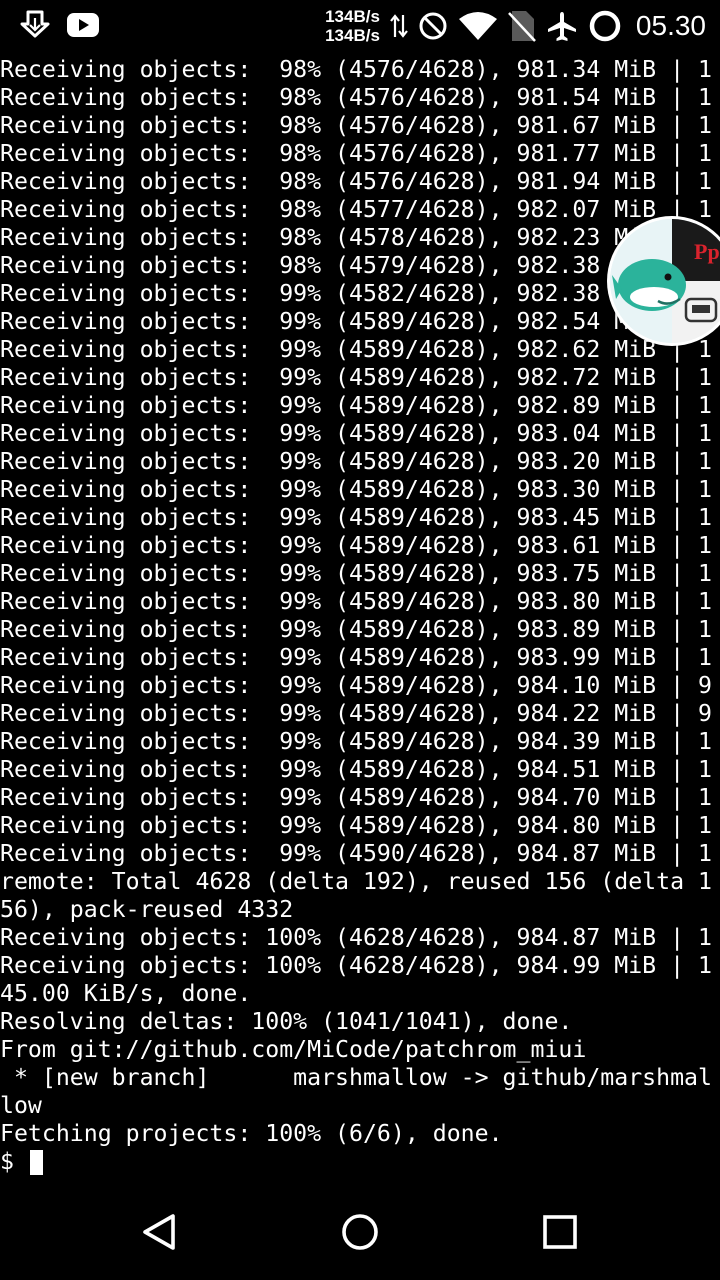 The height and width of the screenshot is (1280, 720). Describe the element at coordinates (360, 1162) in the screenshot. I see `terminal-prompt: $` at that location.